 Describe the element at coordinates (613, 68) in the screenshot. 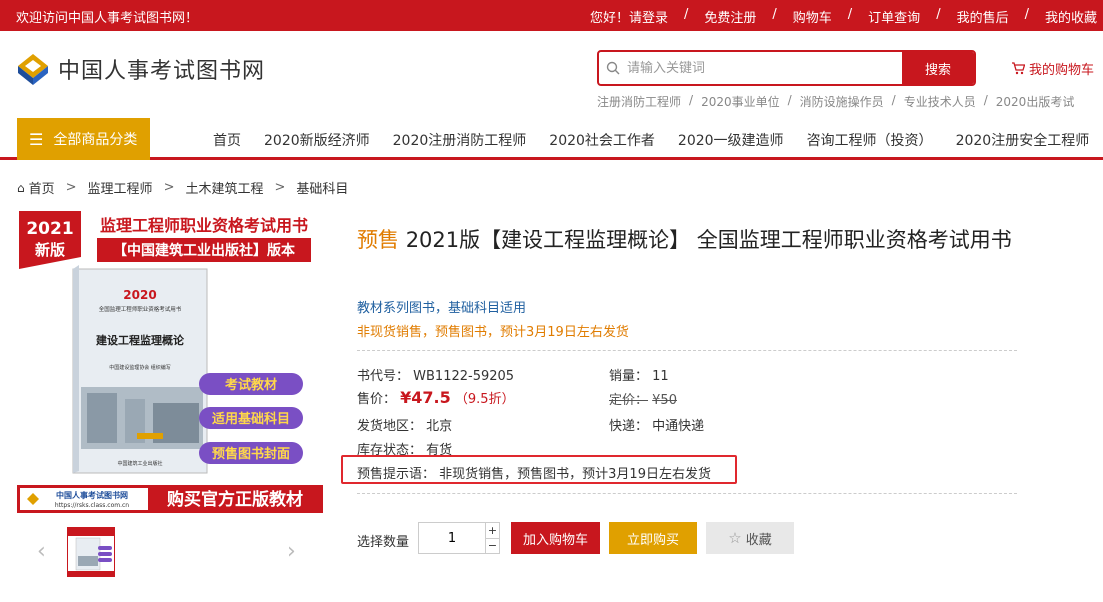

I see `search-icon` at that location.